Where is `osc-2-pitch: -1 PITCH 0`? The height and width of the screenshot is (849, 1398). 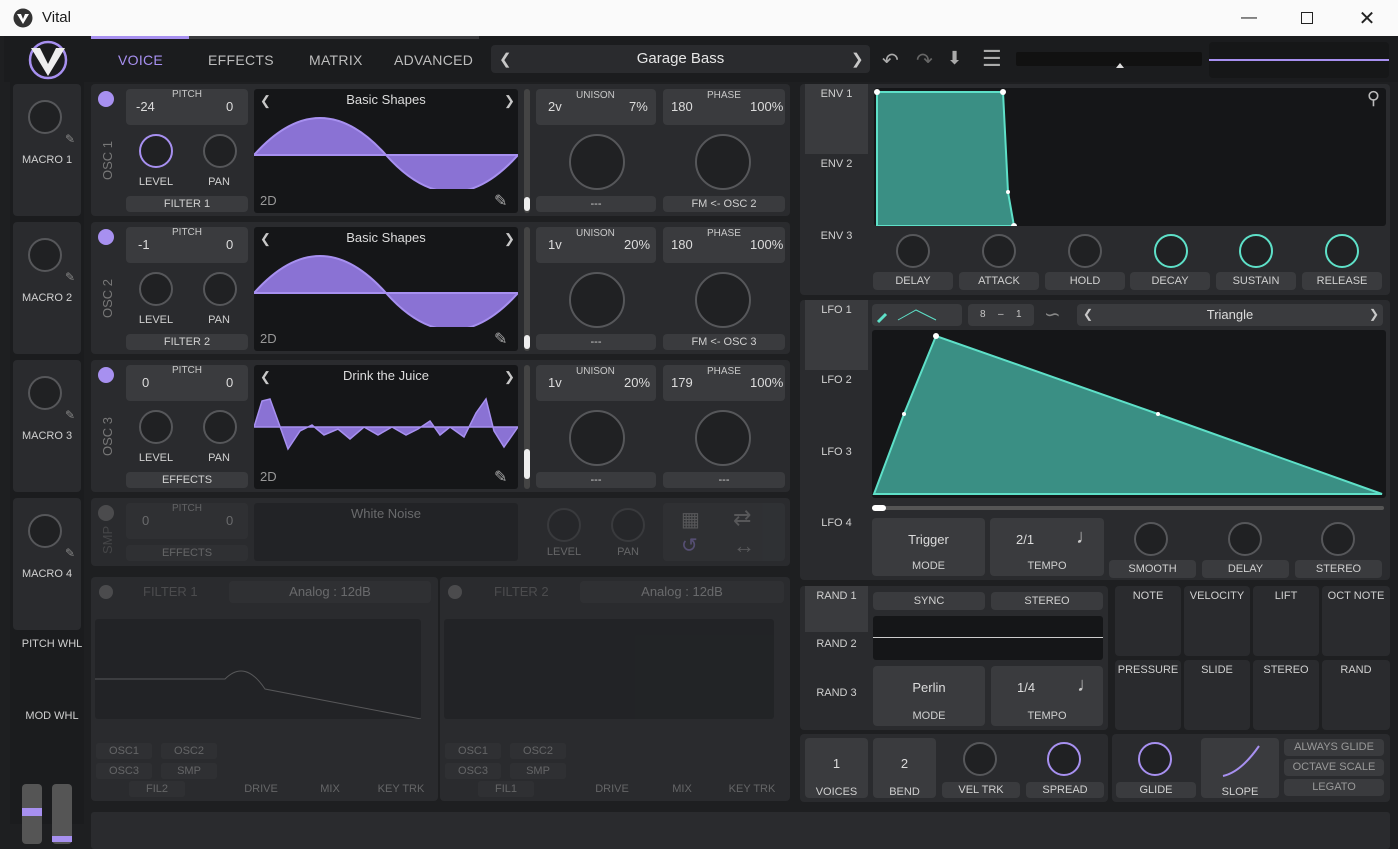 osc-2-pitch: -1 PITCH 0 is located at coordinates (187, 245).